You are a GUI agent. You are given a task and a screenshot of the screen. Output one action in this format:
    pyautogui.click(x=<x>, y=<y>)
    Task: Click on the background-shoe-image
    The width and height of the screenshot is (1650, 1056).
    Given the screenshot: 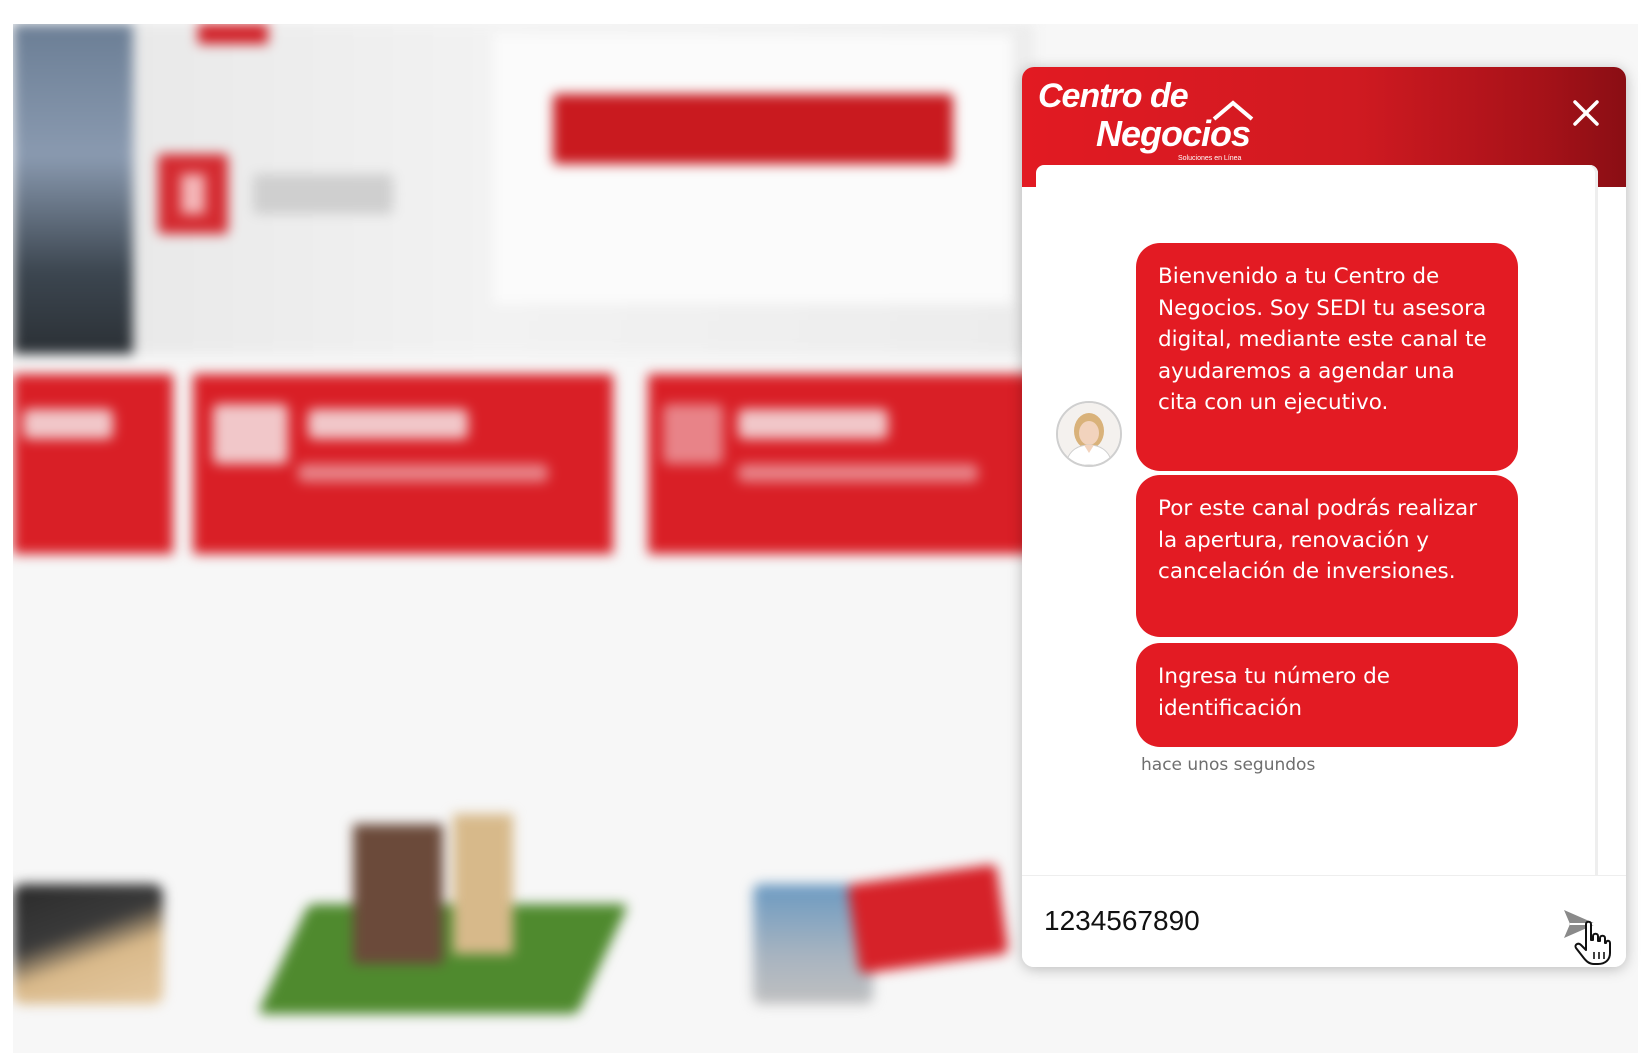 What is the action you would take?
    pyautogui.click(x=88, y=944)
    